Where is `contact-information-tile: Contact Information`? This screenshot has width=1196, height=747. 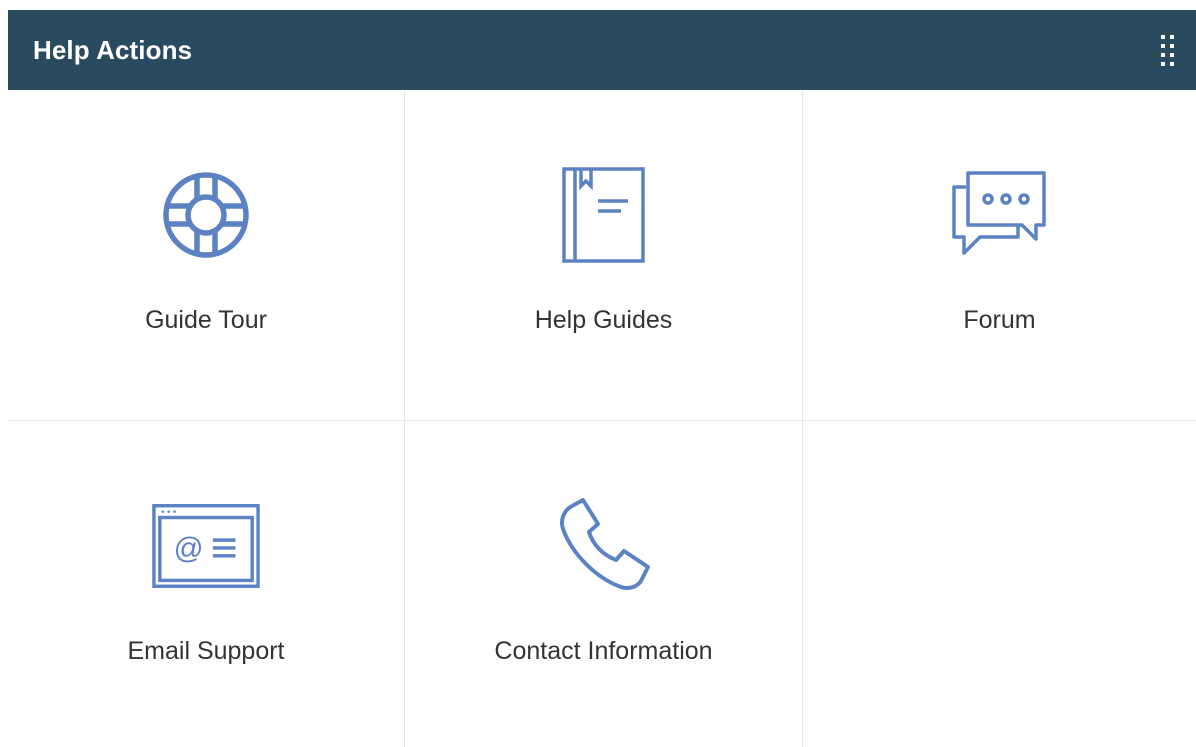
contact-information-tile: Contact Information is located at coordinates (604, 584).